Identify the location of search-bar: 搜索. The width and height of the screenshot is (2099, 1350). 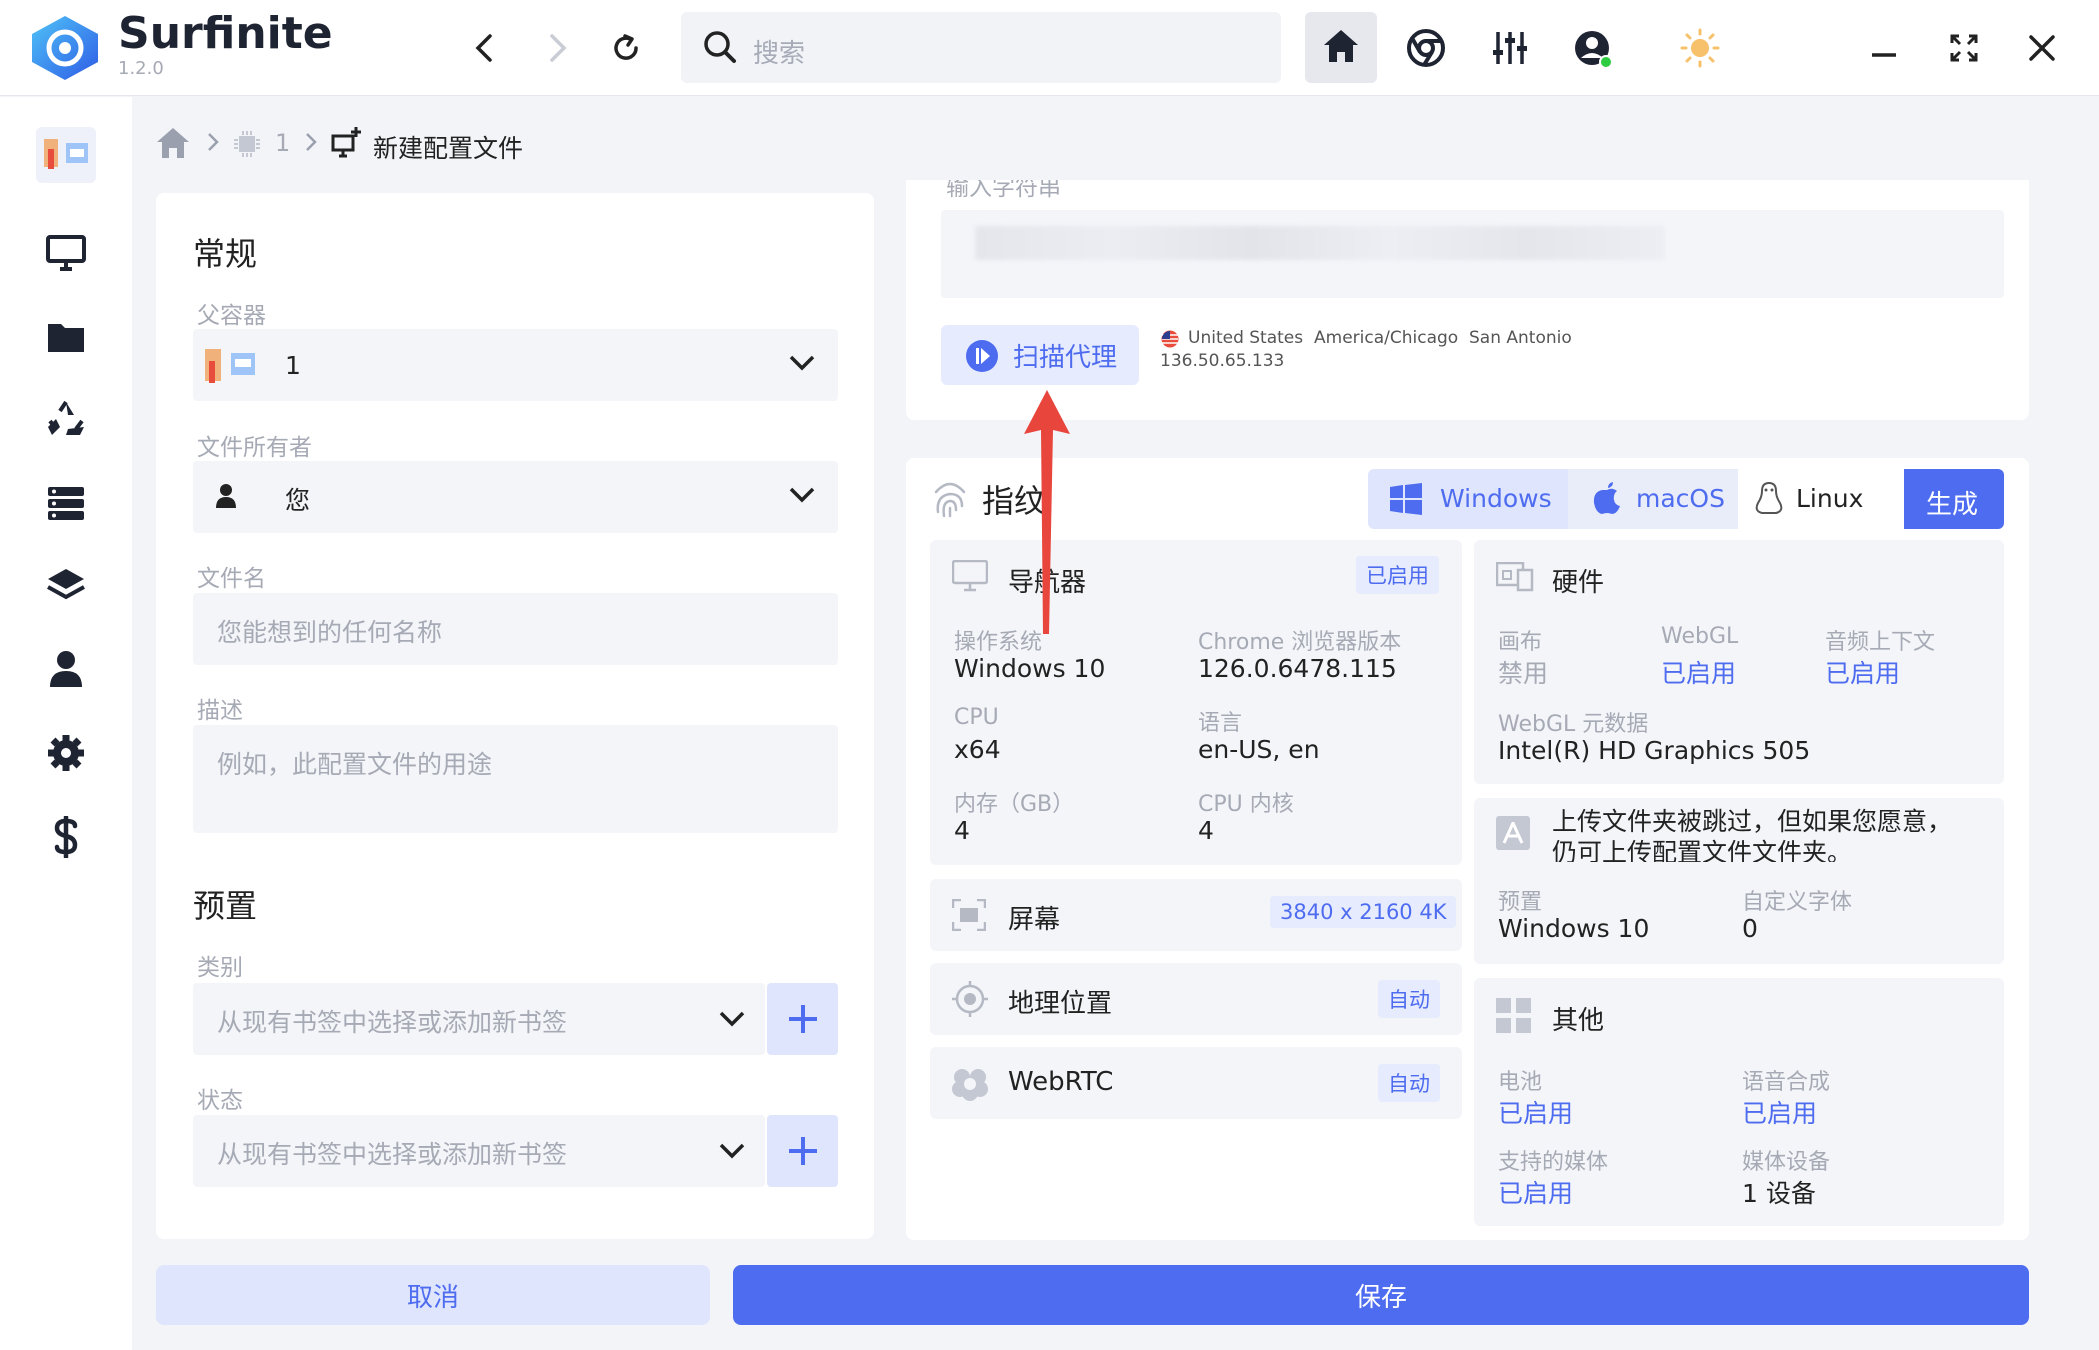
(981, 47).